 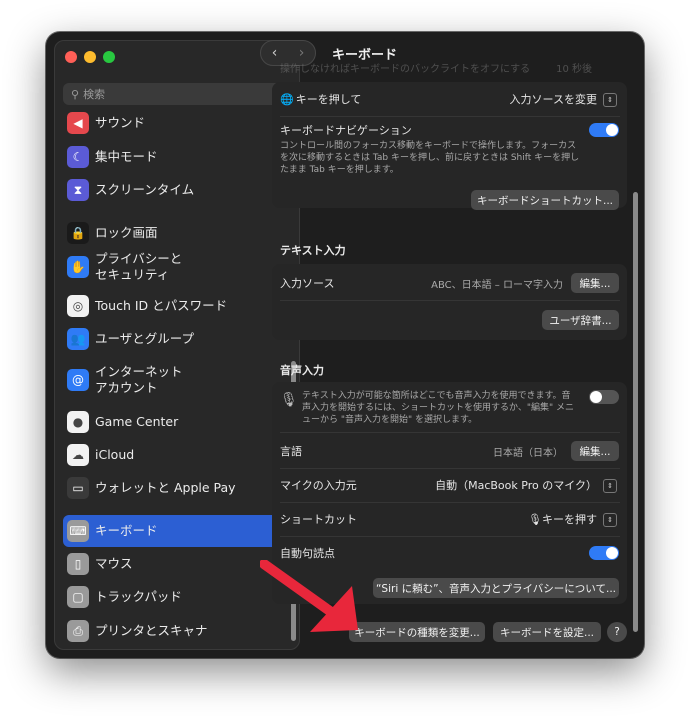 What do you see at coordinates (574, 67) in the screenshot?
I see `backlight-value: 10 秒後` at bounding box center [574, 67].